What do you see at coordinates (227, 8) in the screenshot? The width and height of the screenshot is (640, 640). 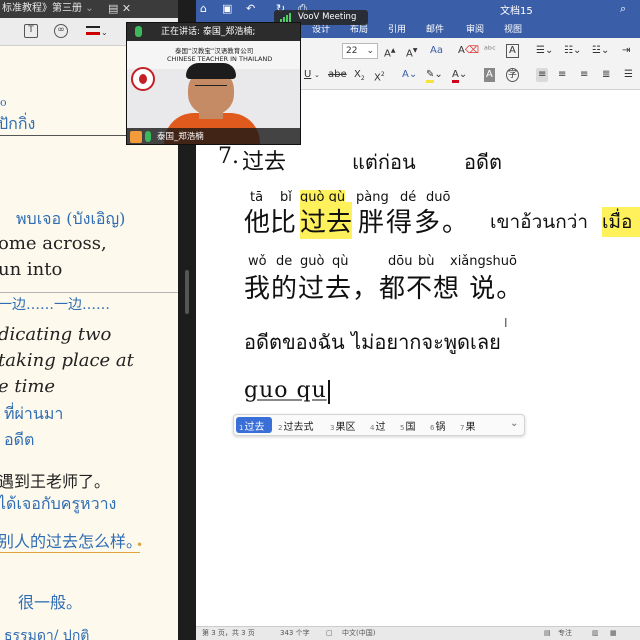 I see `save-icon: ▣` at bounding box center [227, 8].